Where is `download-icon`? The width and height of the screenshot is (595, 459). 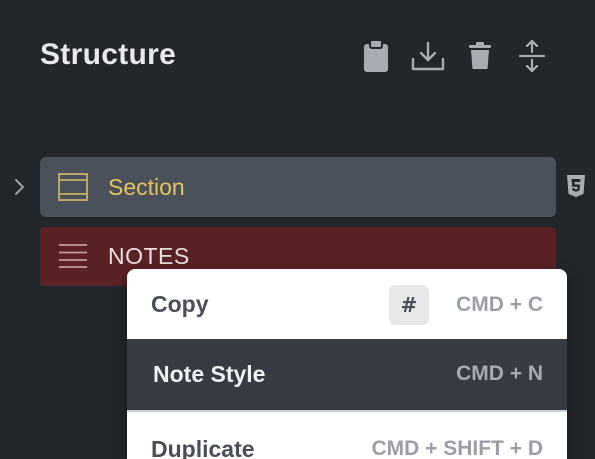 download-icon is located at coordinates (428, 56).